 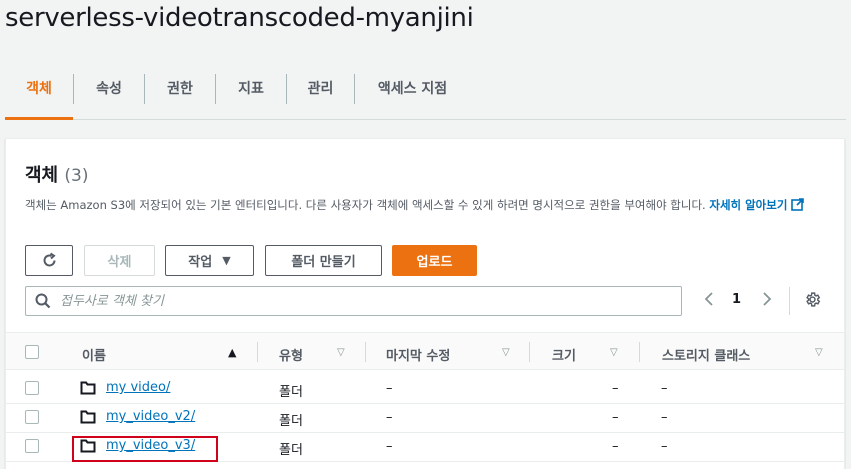 I want to click on gear-icon, so click(x=812, y=299).